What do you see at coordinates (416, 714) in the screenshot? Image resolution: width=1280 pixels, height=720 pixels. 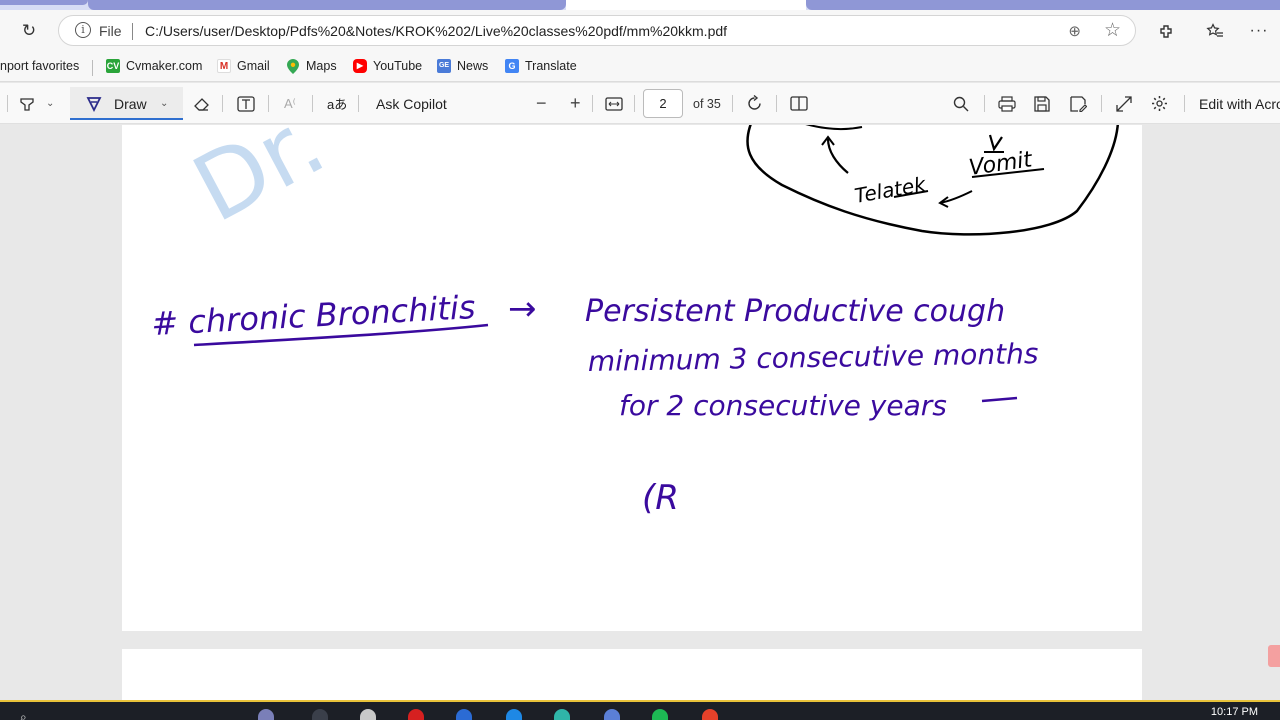 I see `pdf-app-icon` at bounding box center [416, 714].